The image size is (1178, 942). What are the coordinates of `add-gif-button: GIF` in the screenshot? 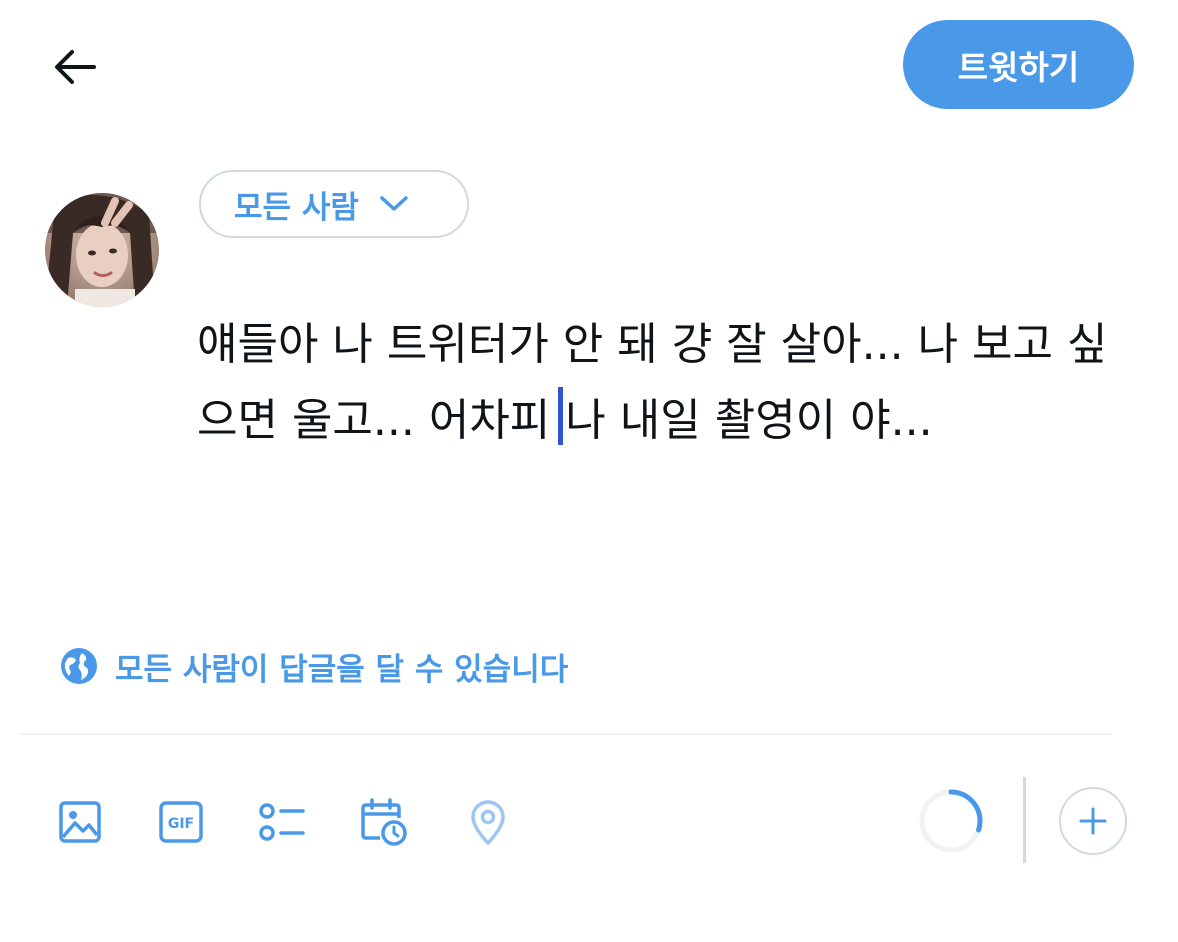 It's located at (181, 822).